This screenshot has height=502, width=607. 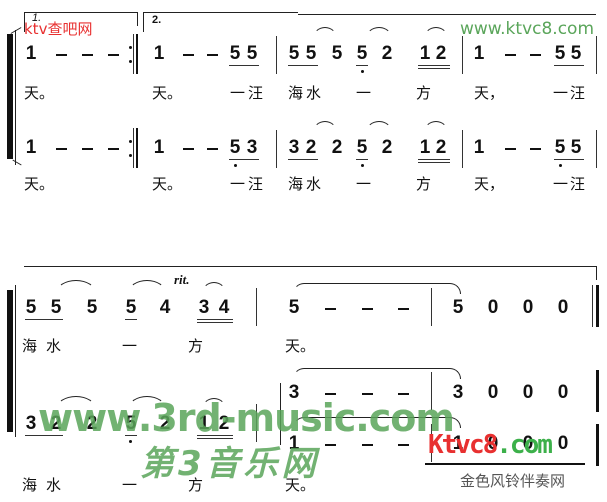 What do you see at coordinates (597, 391) in the screenshot?
I see `final-bar-thick` at bounding box center [597, 391].